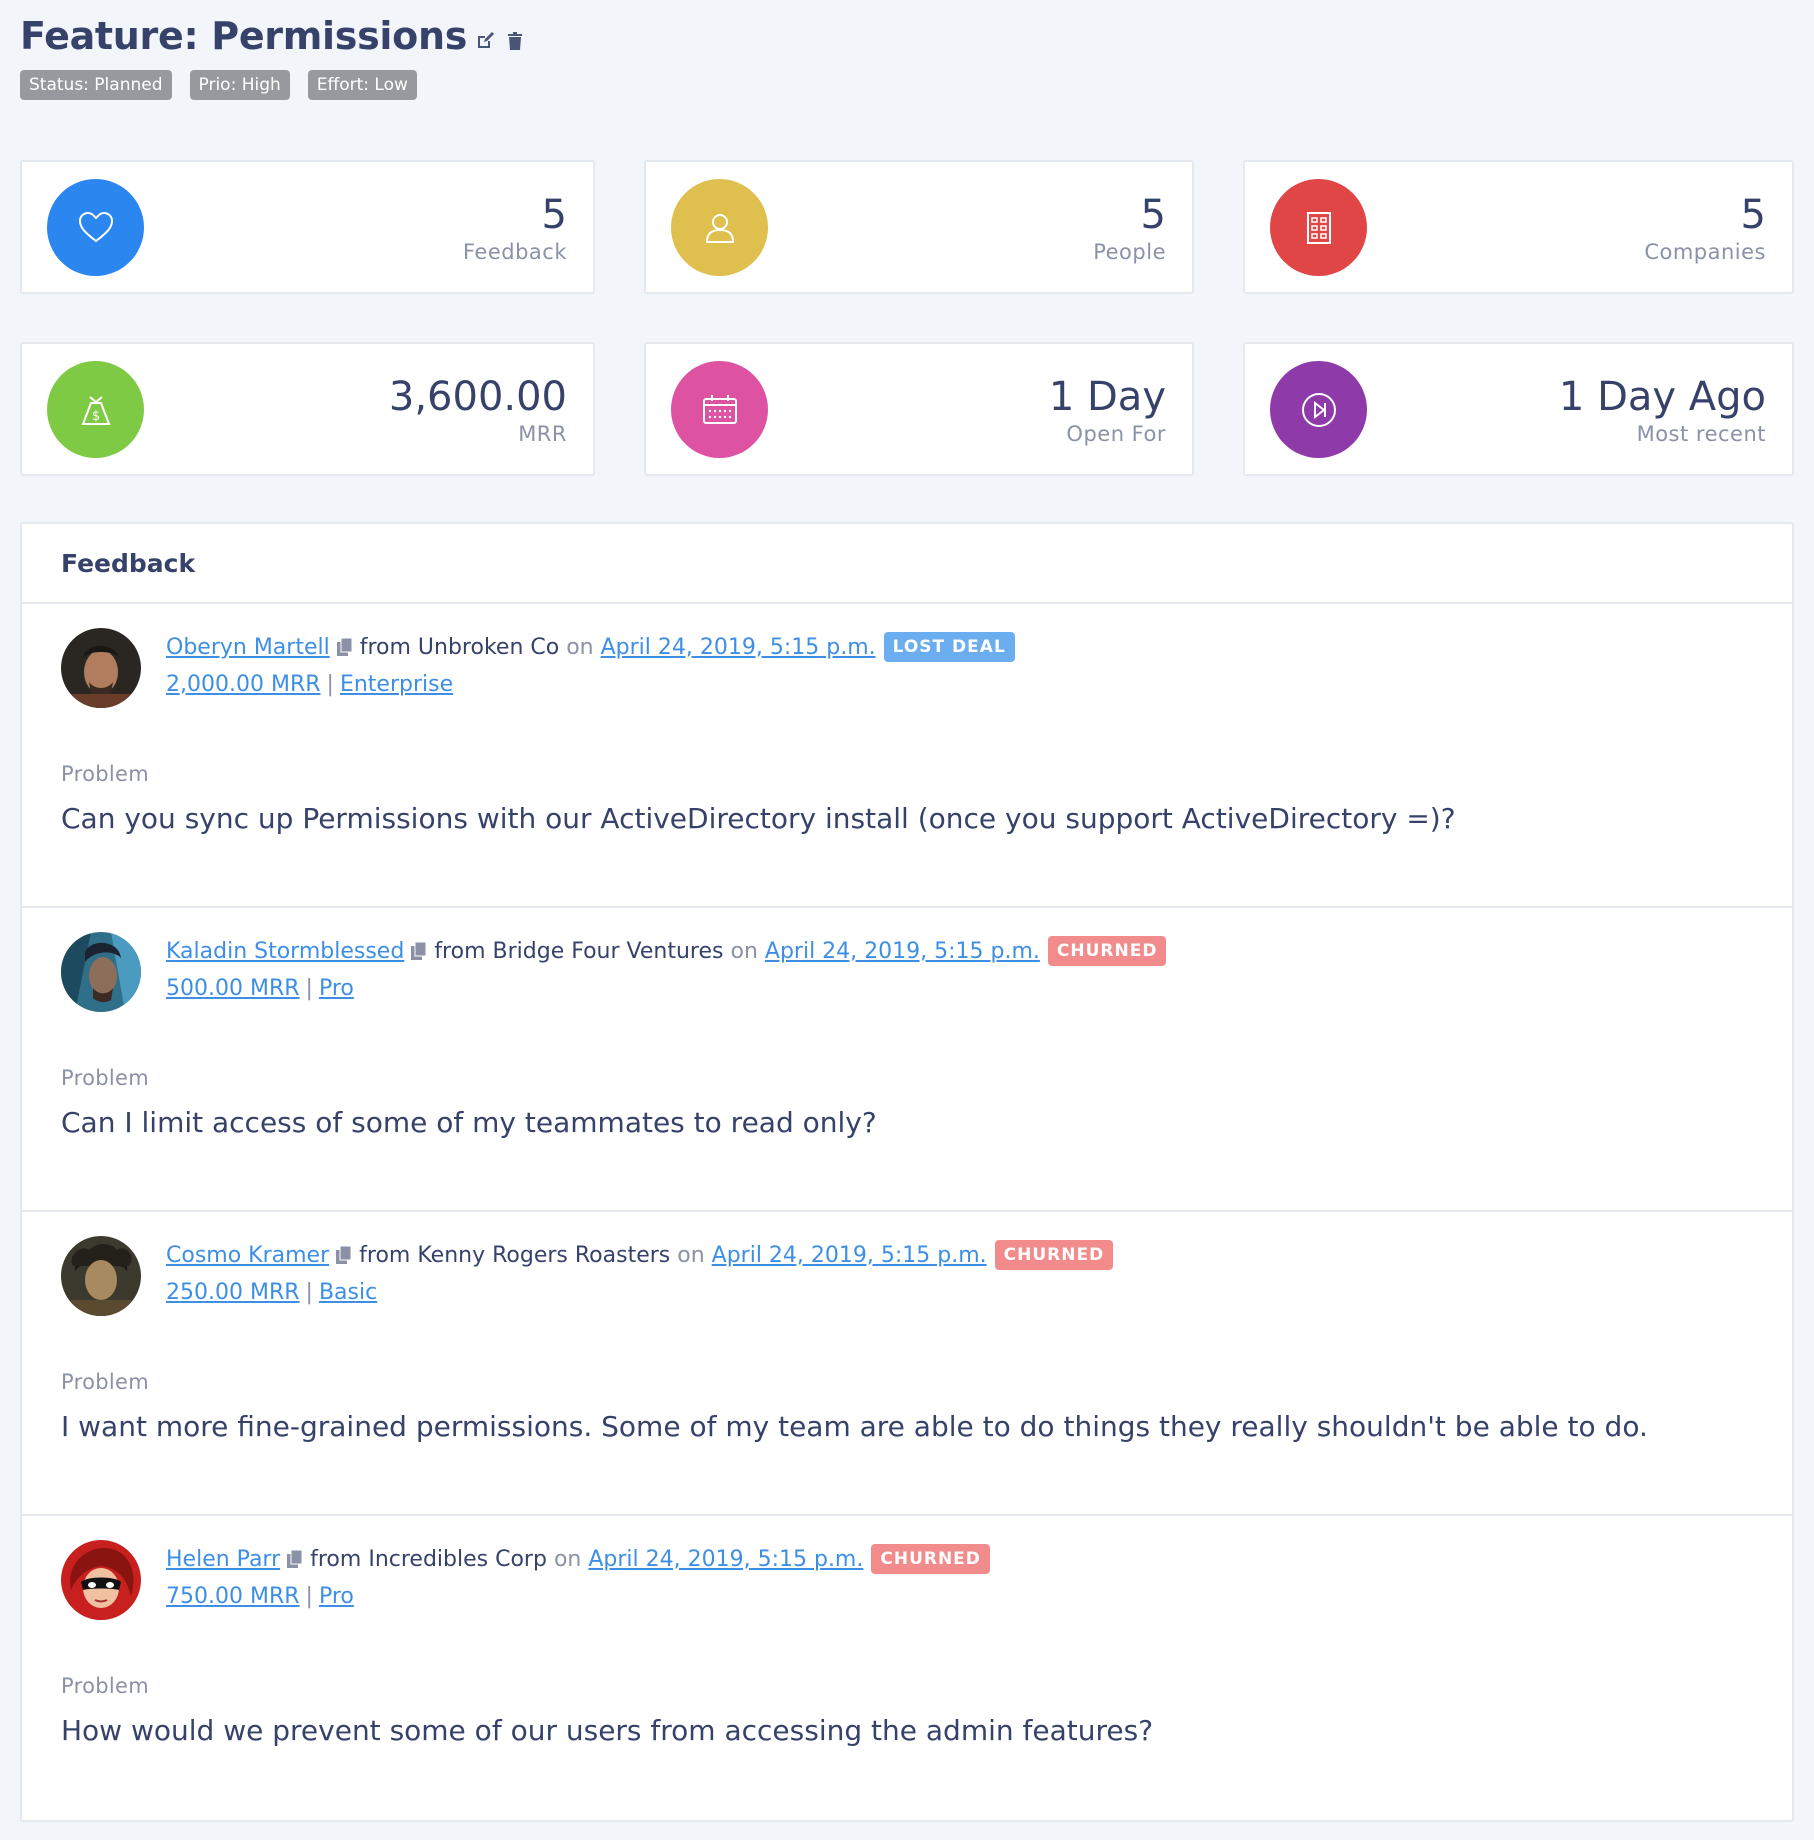 Image resolution: width=1814 pixels, height=1840 pixels. I want to click on person-link: Helen Parr, so click(223, 1559).